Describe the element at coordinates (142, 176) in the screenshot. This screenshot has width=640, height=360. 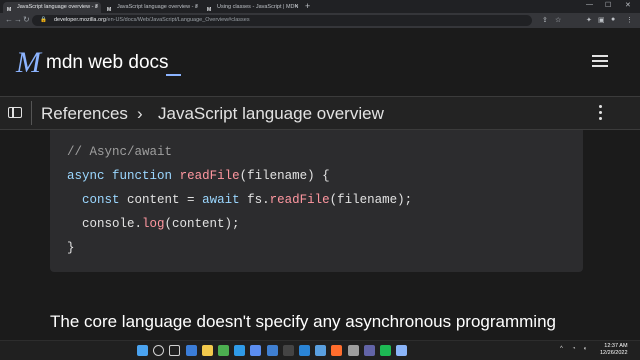
I see `code-keyword: function` at that location.